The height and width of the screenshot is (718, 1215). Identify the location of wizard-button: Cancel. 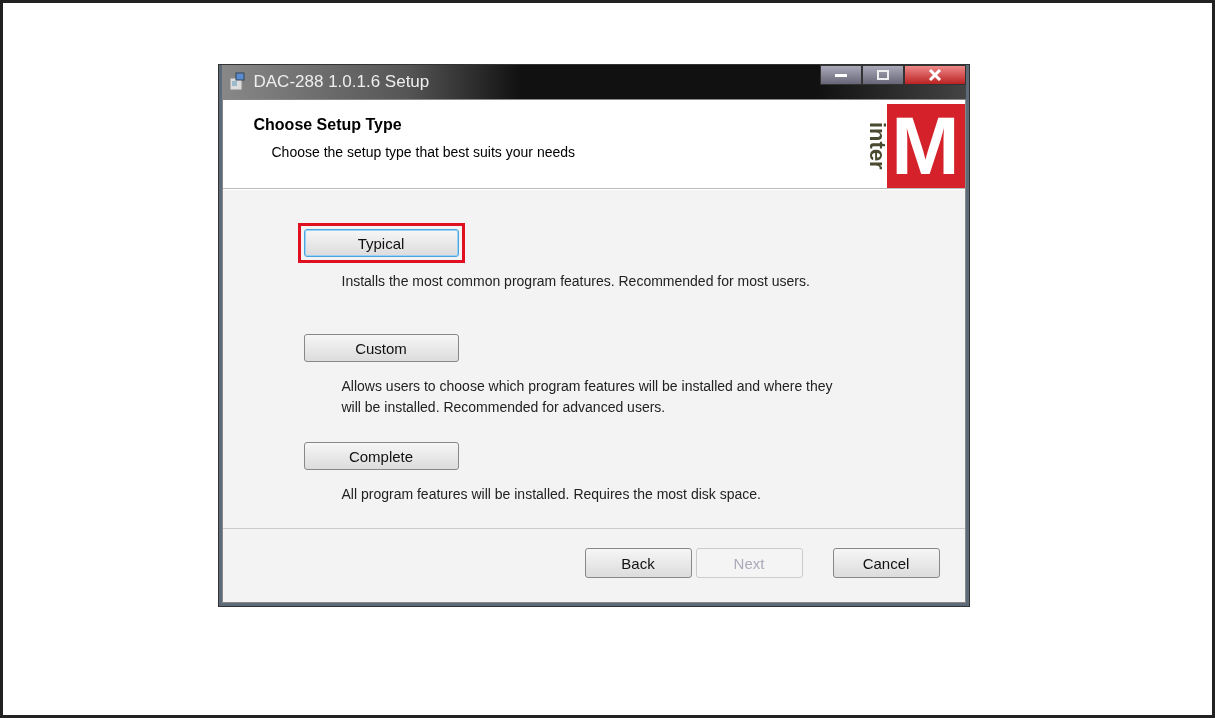
(886, 563).